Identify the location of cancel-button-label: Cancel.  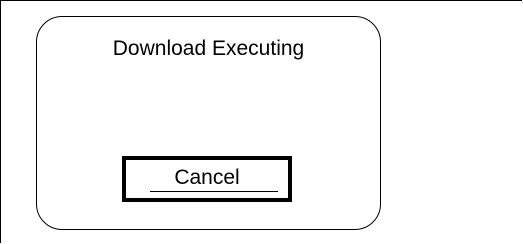
(207, 177).